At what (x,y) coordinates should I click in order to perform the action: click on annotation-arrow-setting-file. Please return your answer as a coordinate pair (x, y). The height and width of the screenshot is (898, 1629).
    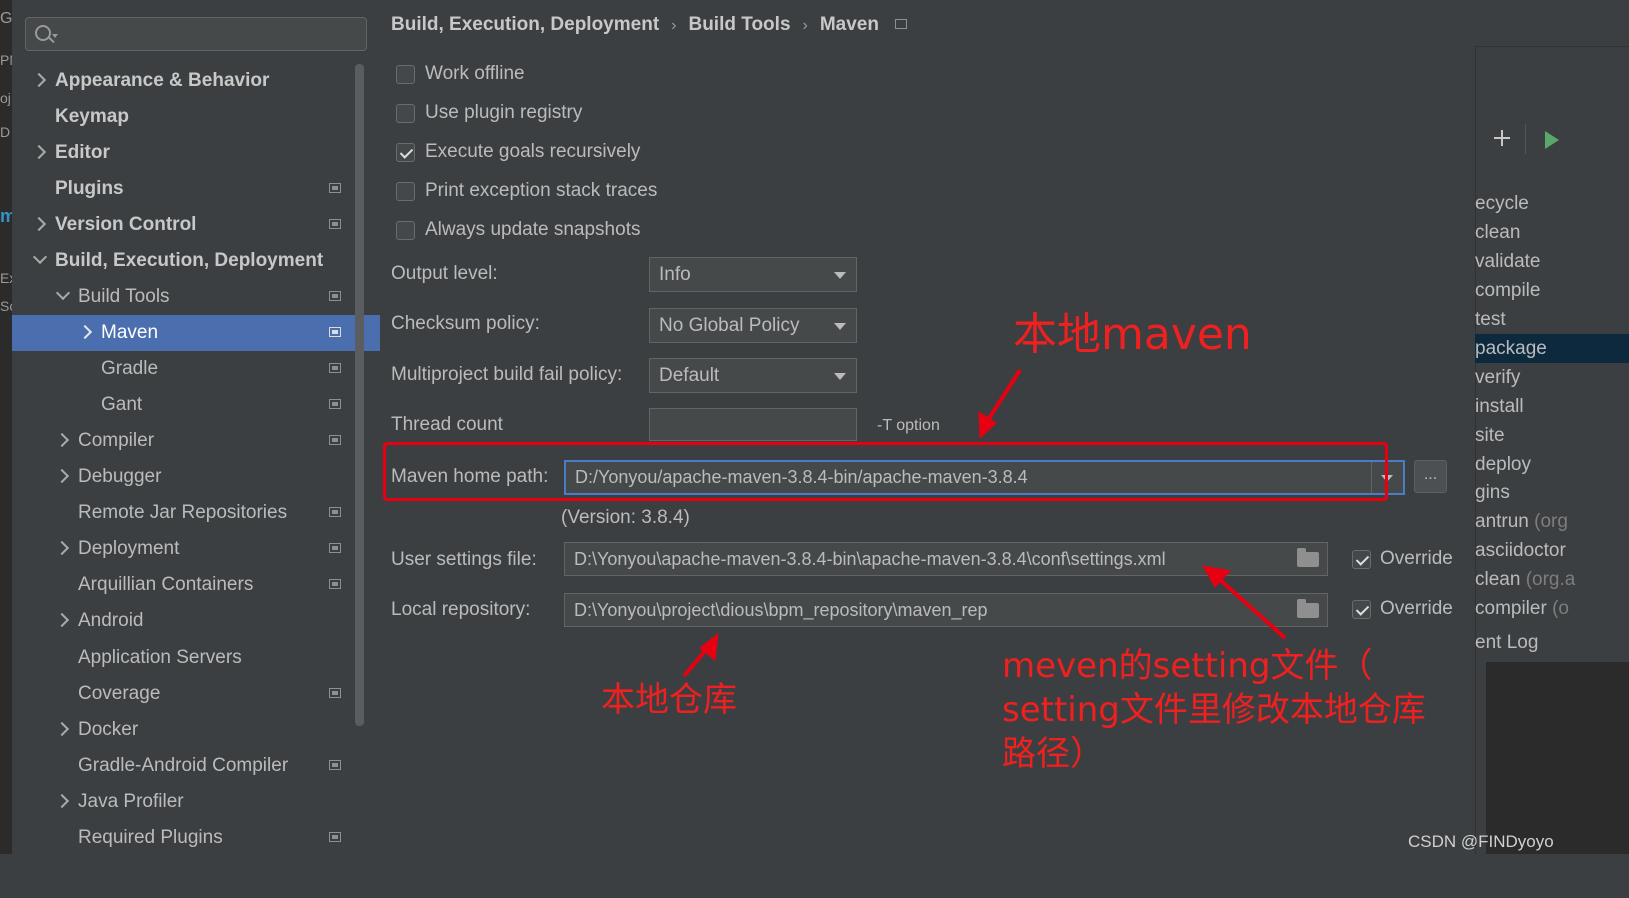
    Looking at the image, I should click on (1251, 608).